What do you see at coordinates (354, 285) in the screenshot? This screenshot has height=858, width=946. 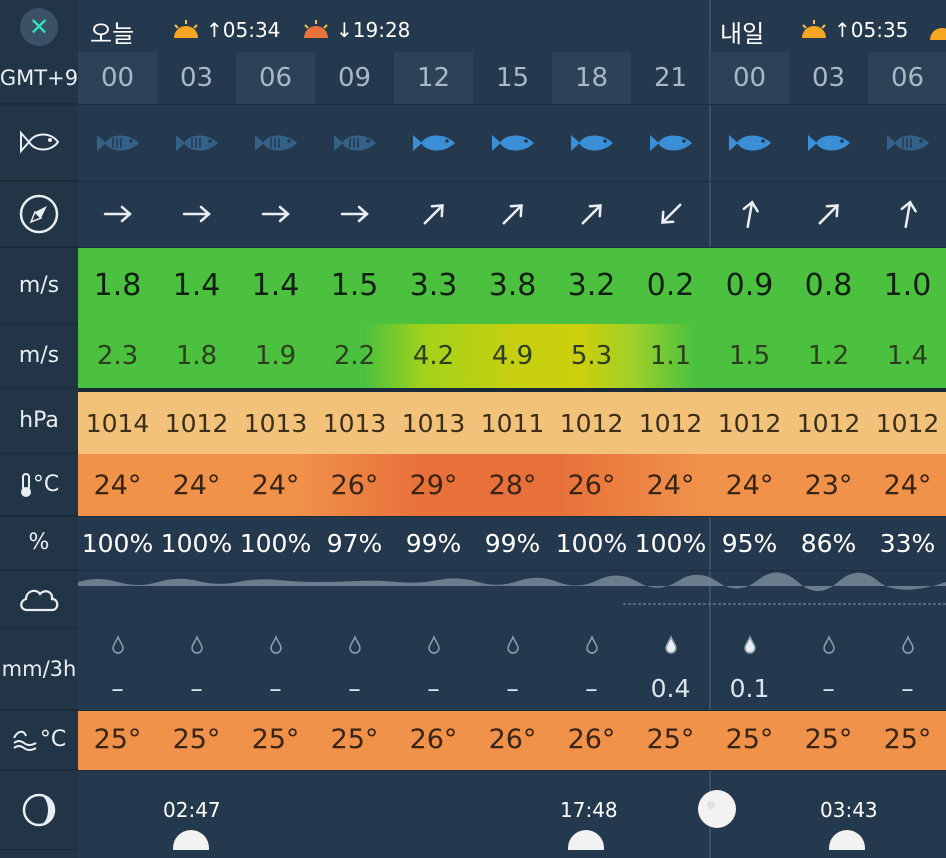 I see `wind-speed-cell: 1.5` at bounding box center [354, 285].